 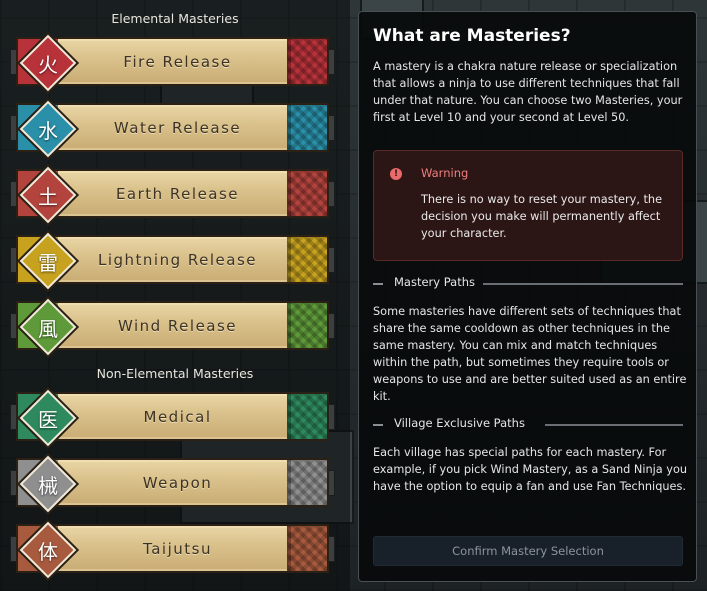 I want to click on mastery-label: Lightning Release, so click(x=177, y=259).